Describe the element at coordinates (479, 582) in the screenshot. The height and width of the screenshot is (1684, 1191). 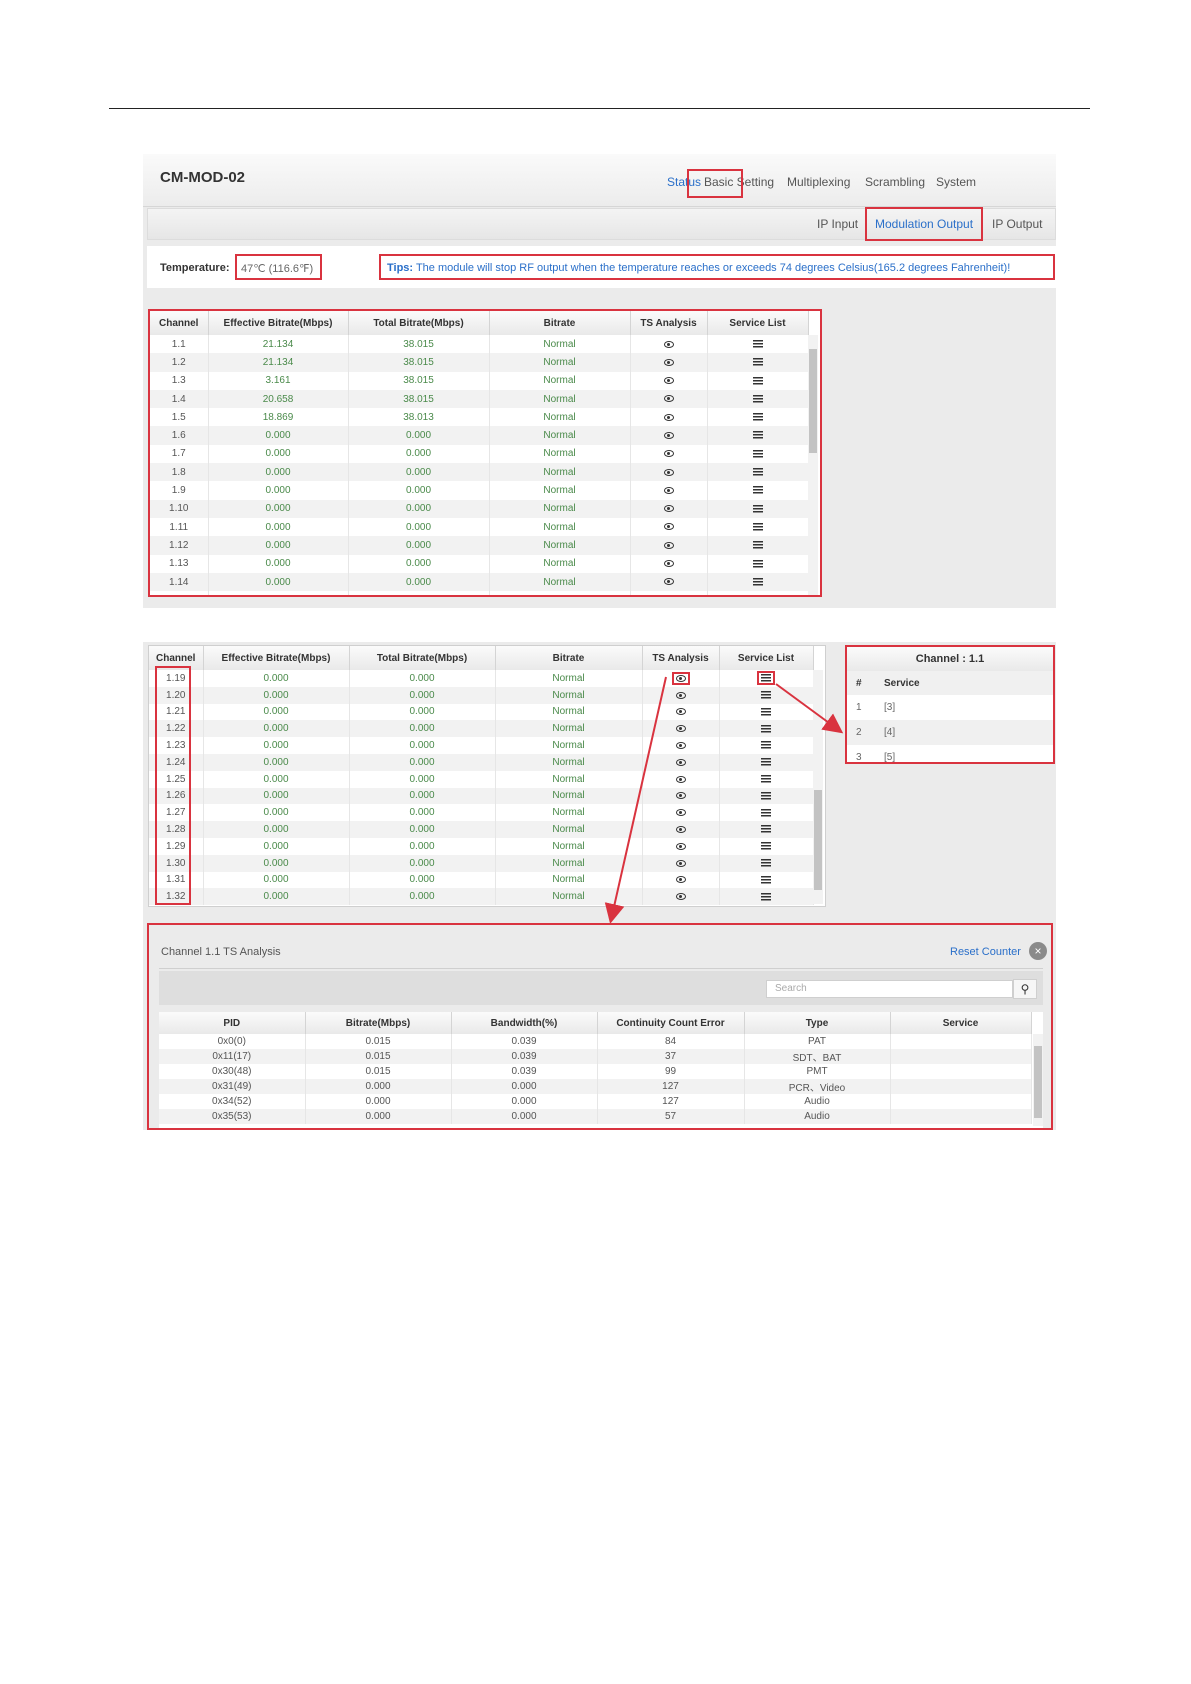
I see `table-row: 1.14 0.000 0.000 Normal` at that location.